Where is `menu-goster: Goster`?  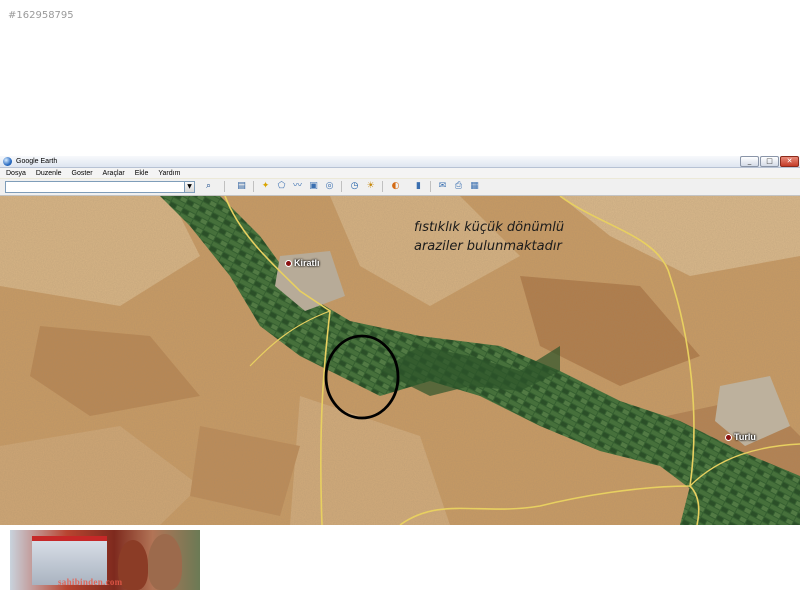 menu-goster: Goster is located at coordinates (82, 173).